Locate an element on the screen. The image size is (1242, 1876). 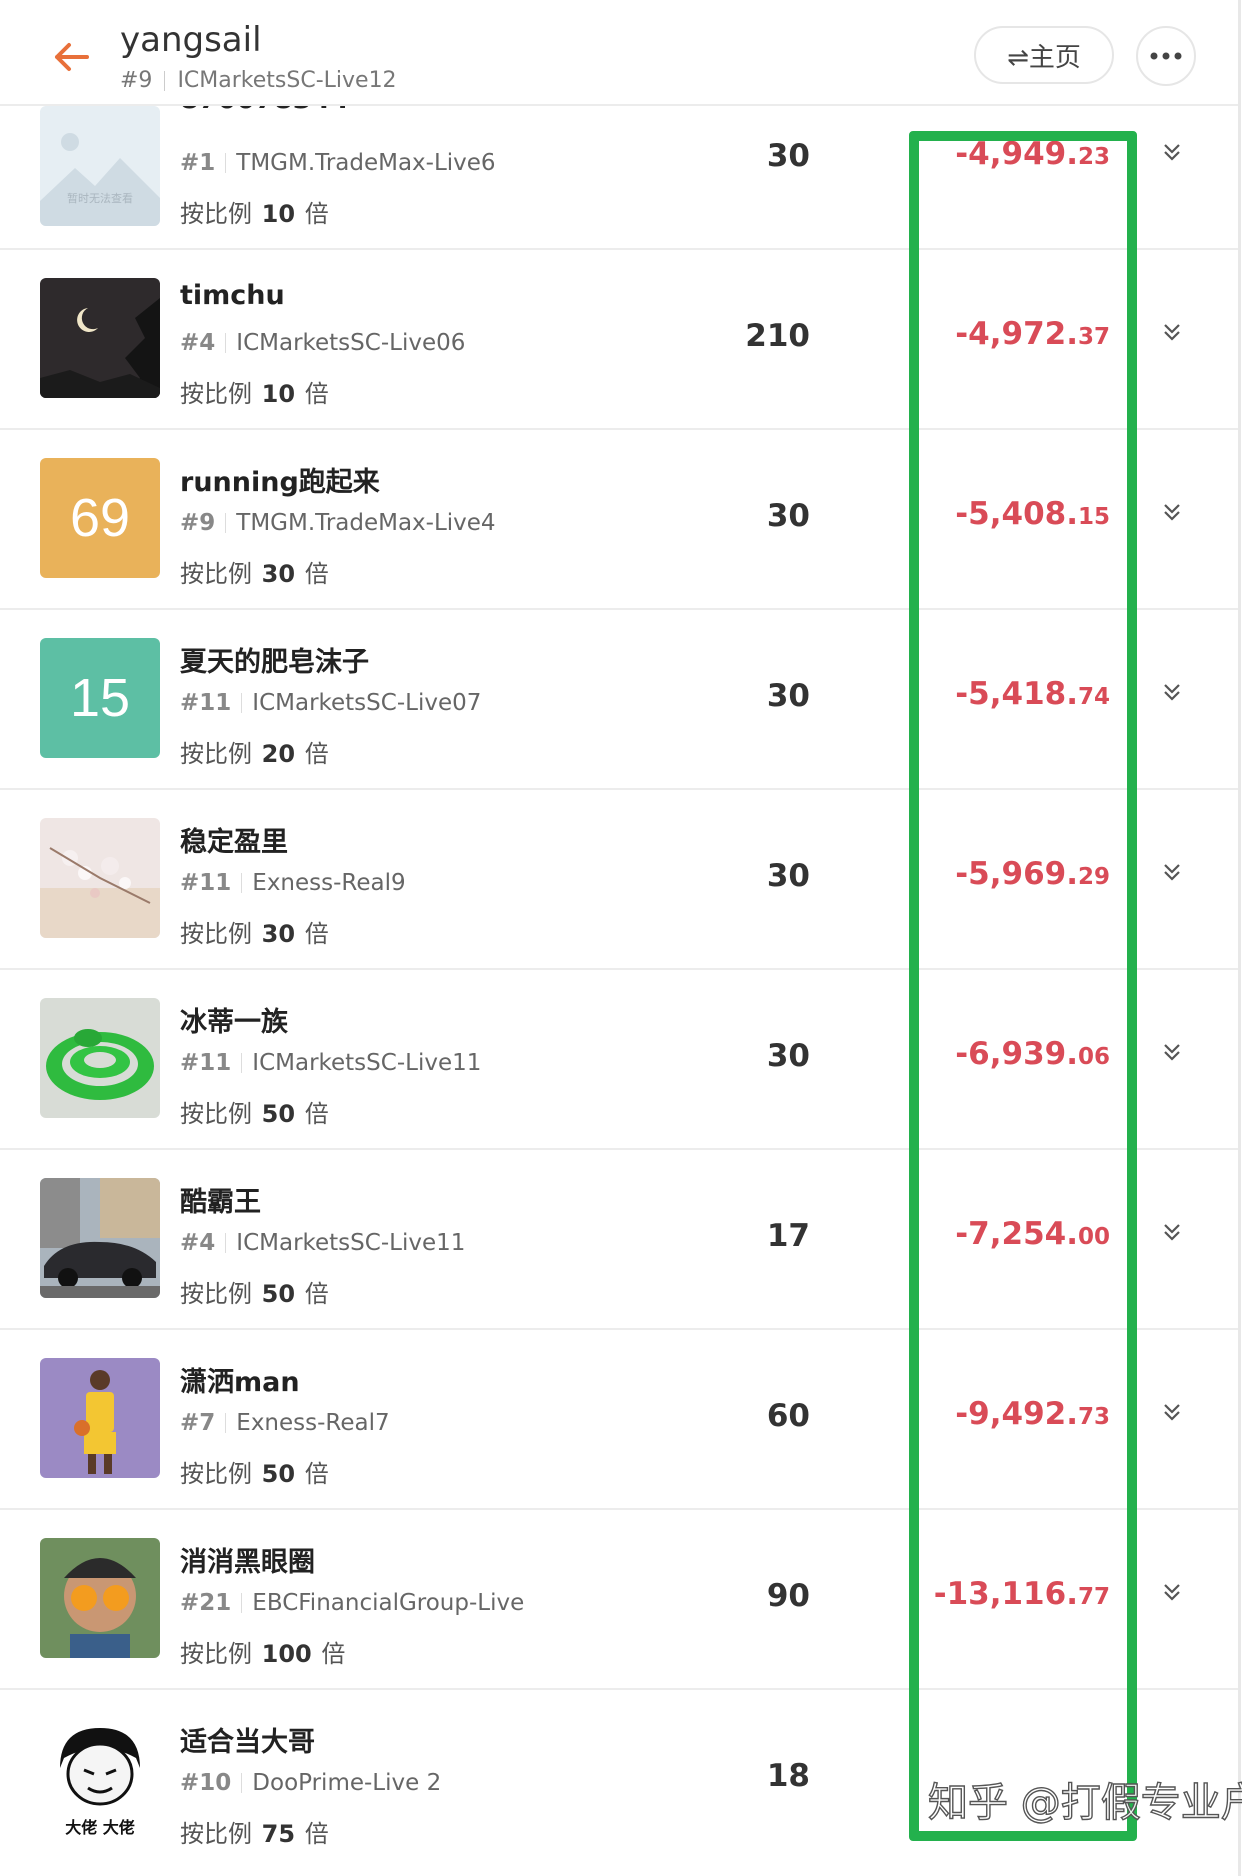
avatar-caption: 暂时无法查看 is located at coordinates (100, 198).